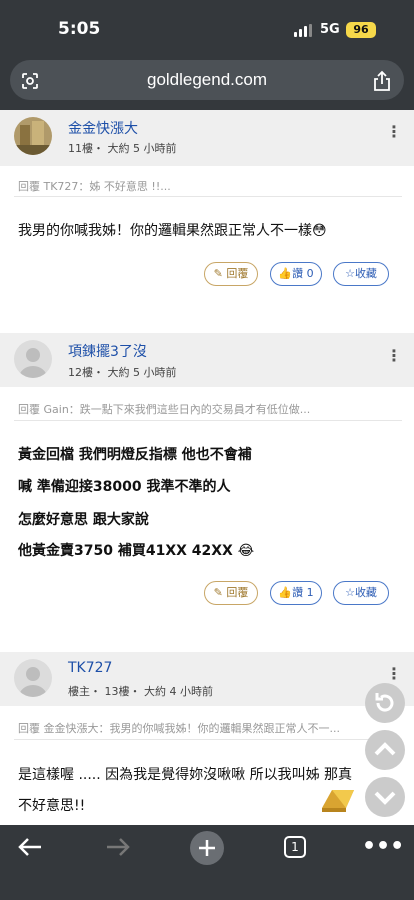 The width and height of the screenshot is (414, 900). What do you see at coordinates (136, 551) in the screenshot?
I see `post-content-line: 他黃金賣3750 補買41XX 42XX 😂` at bounding box center [136, 551].